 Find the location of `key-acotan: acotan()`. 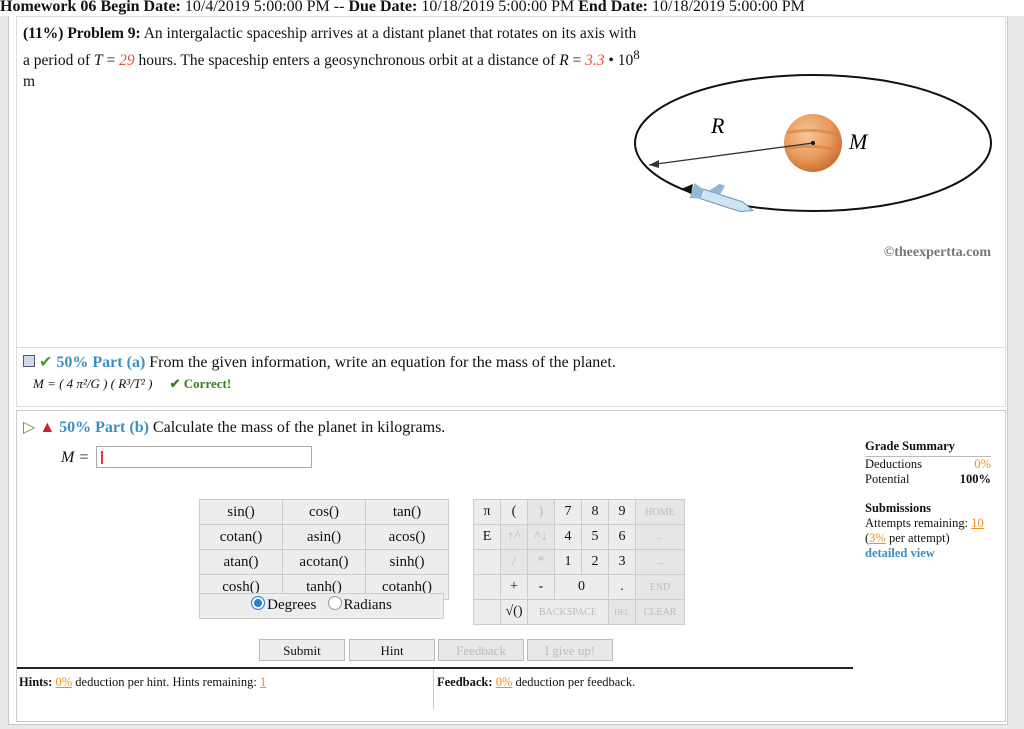

key-acotan: acotan() is located at coordinates (324, 562).